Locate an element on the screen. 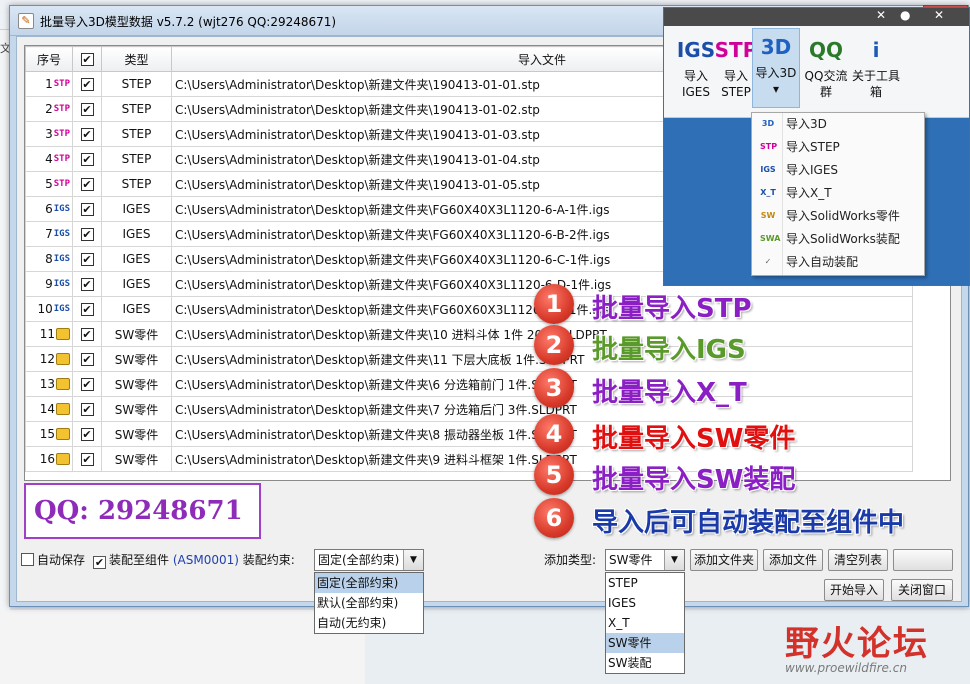 This screenshot has width=970, height=684. row-index: 15 is located at coordinates (47, 434).